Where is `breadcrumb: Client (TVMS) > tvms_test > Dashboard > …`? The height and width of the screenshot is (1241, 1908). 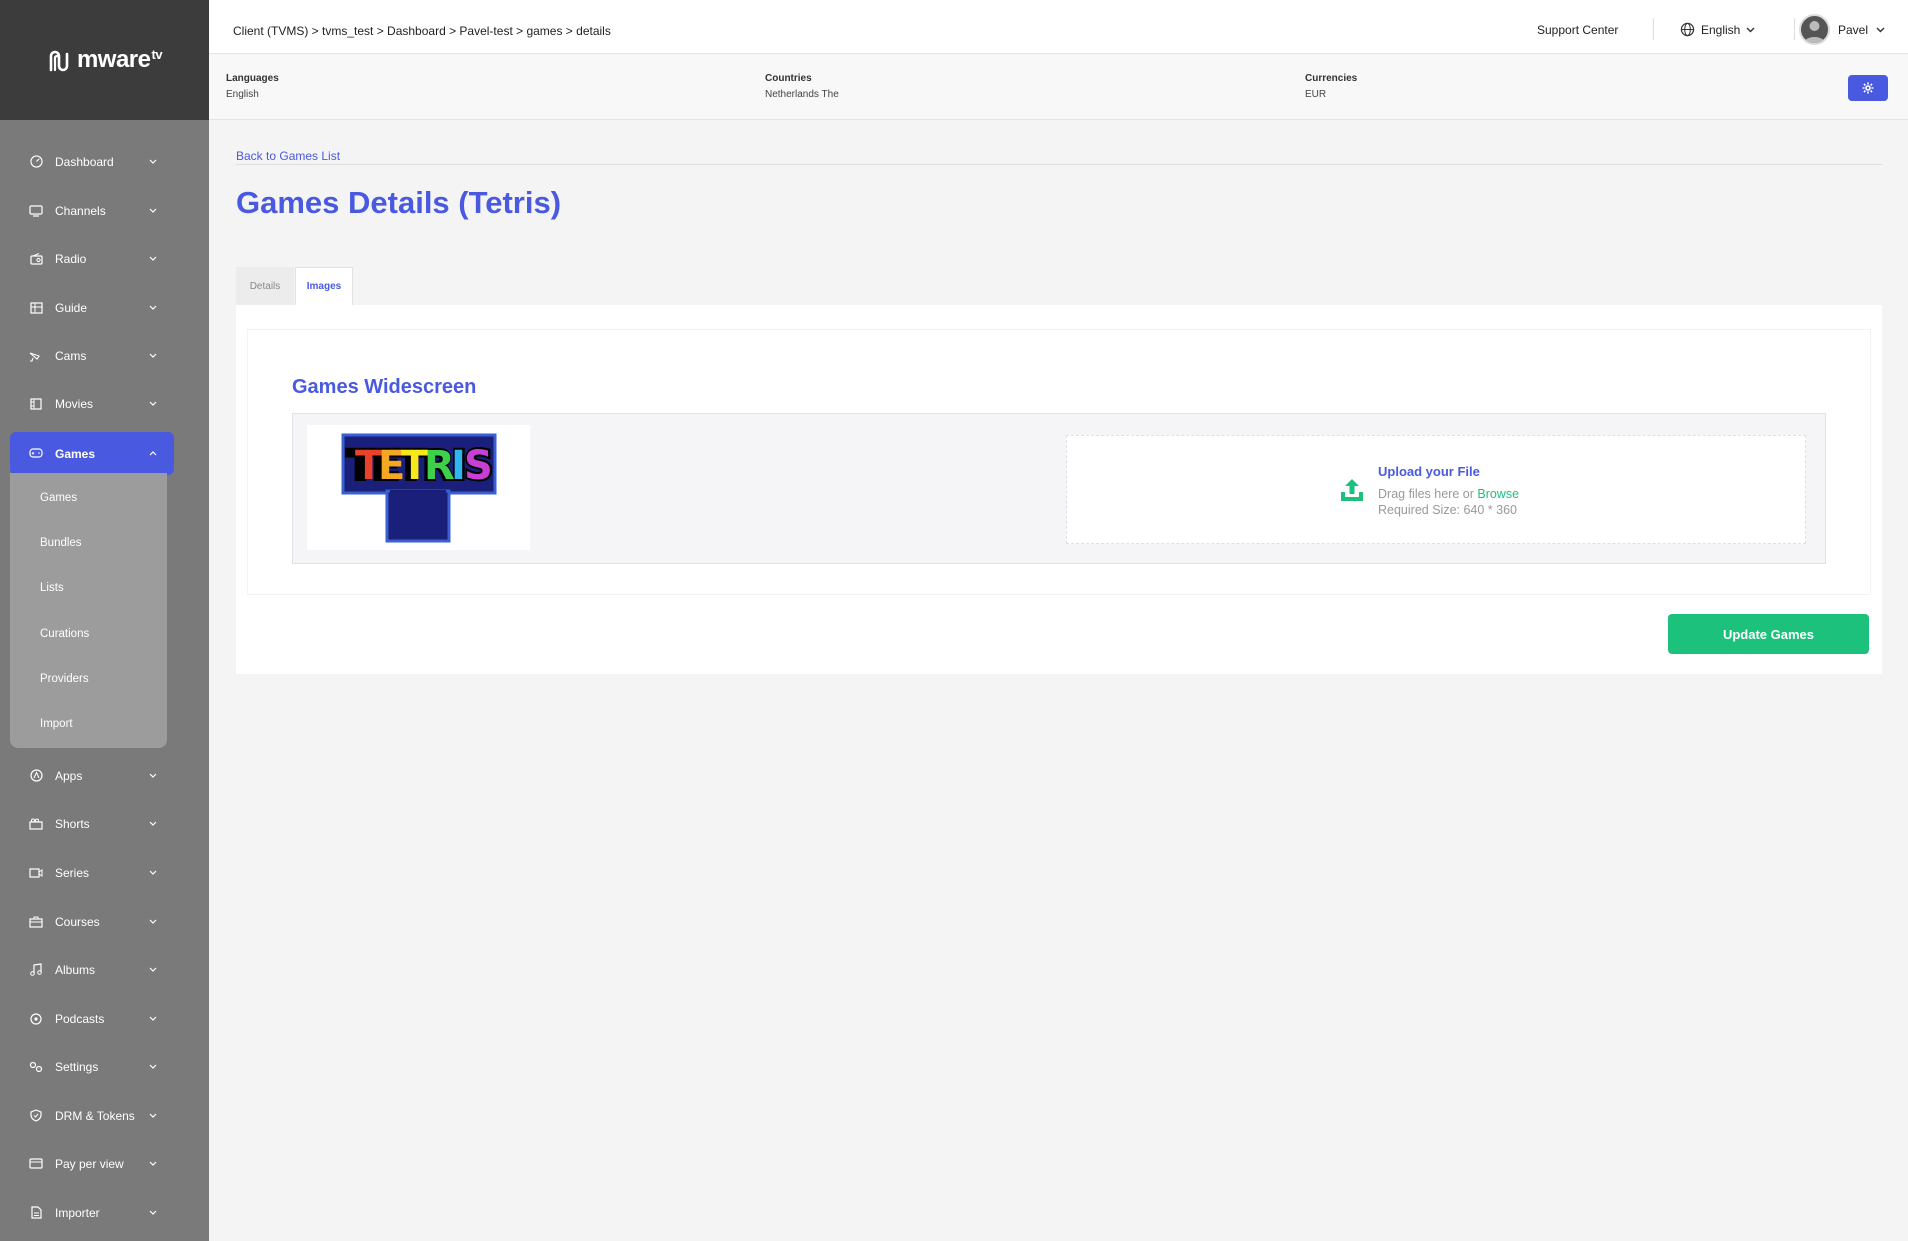
breadcrumb: Client (TVMS) > tvms_test > Dashboard > … is located at coordinates (422, 31).